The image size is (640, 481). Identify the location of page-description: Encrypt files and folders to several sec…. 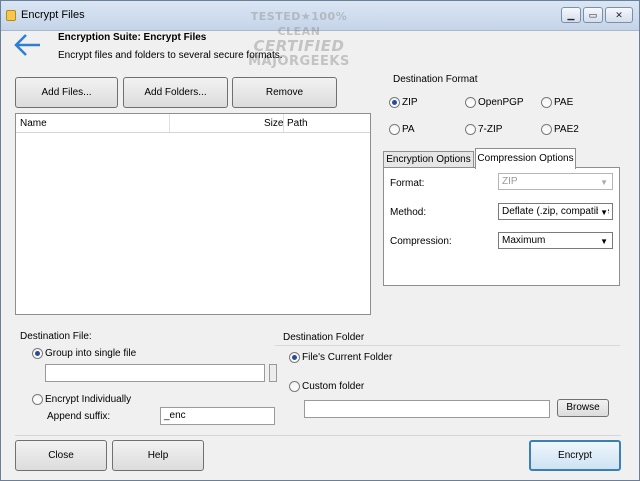
(170, 55).